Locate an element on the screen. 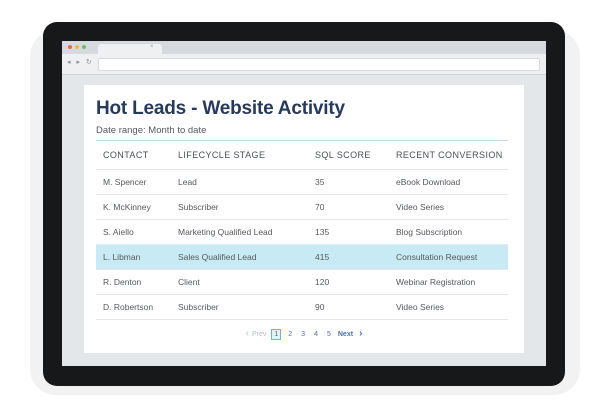 This screenshot has height=410, width=608. address-bar is located at coordinates (319, 64).